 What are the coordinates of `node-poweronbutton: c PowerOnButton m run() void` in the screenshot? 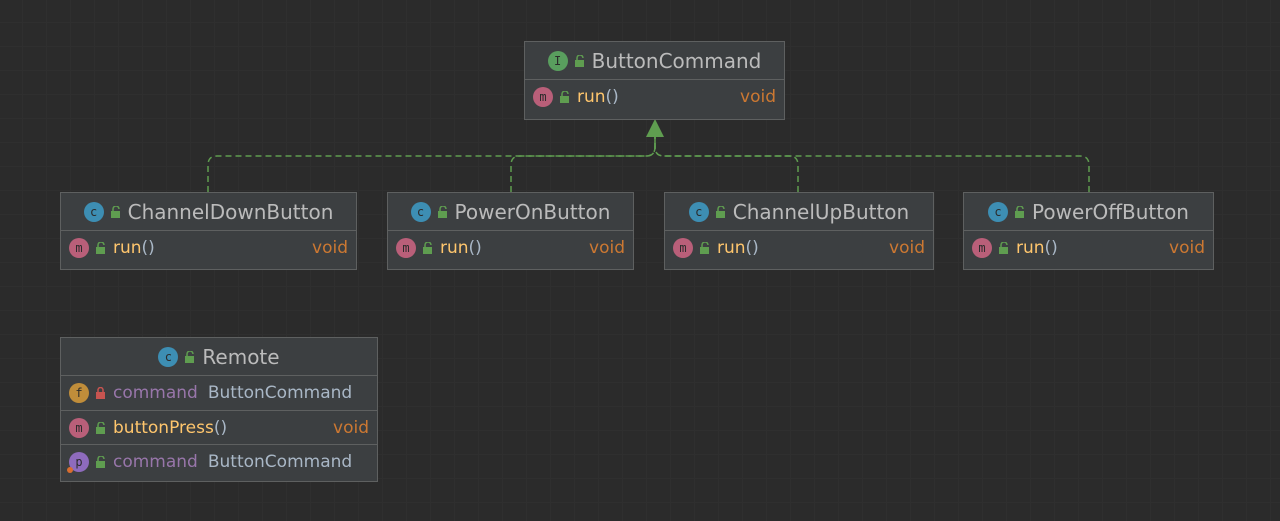 It's located at (510, 231).